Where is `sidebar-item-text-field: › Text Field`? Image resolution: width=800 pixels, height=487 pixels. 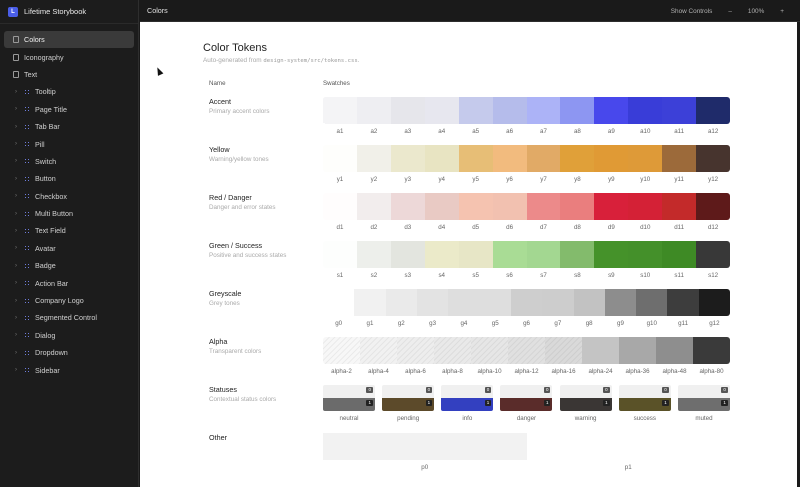 sidebar-item-text-field: › Text Field is located at coordinates (69, 230).